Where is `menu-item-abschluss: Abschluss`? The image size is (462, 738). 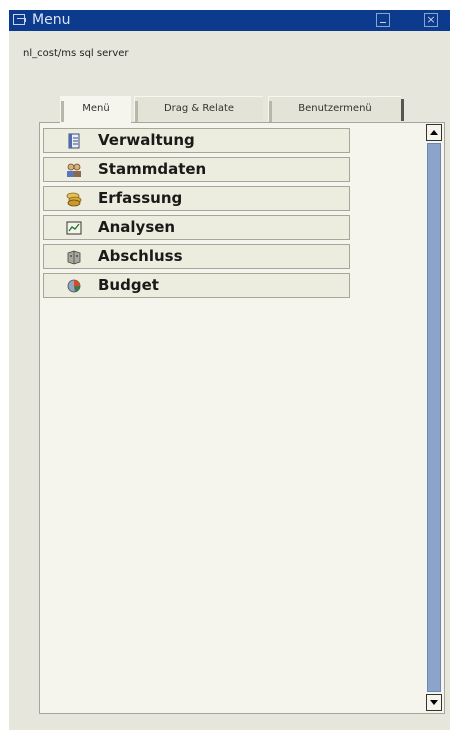 menu-item-abschluss: Abschluss is located at coordinates (196, 256).